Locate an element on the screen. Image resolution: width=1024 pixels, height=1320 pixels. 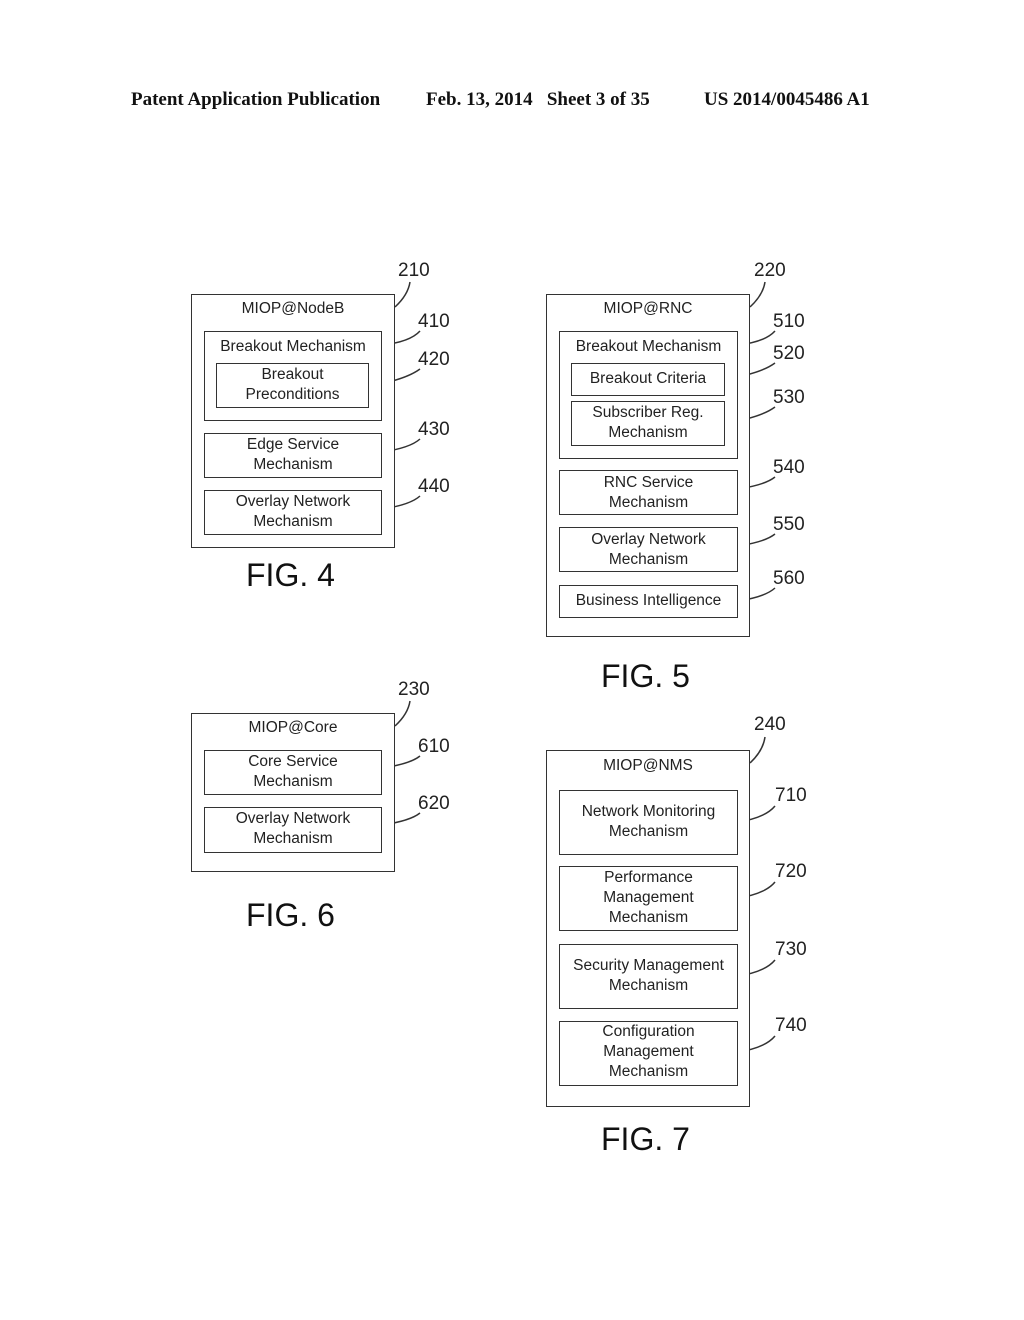
figure-6-caption: FIG. 6 is located at coordinates (290, 915).